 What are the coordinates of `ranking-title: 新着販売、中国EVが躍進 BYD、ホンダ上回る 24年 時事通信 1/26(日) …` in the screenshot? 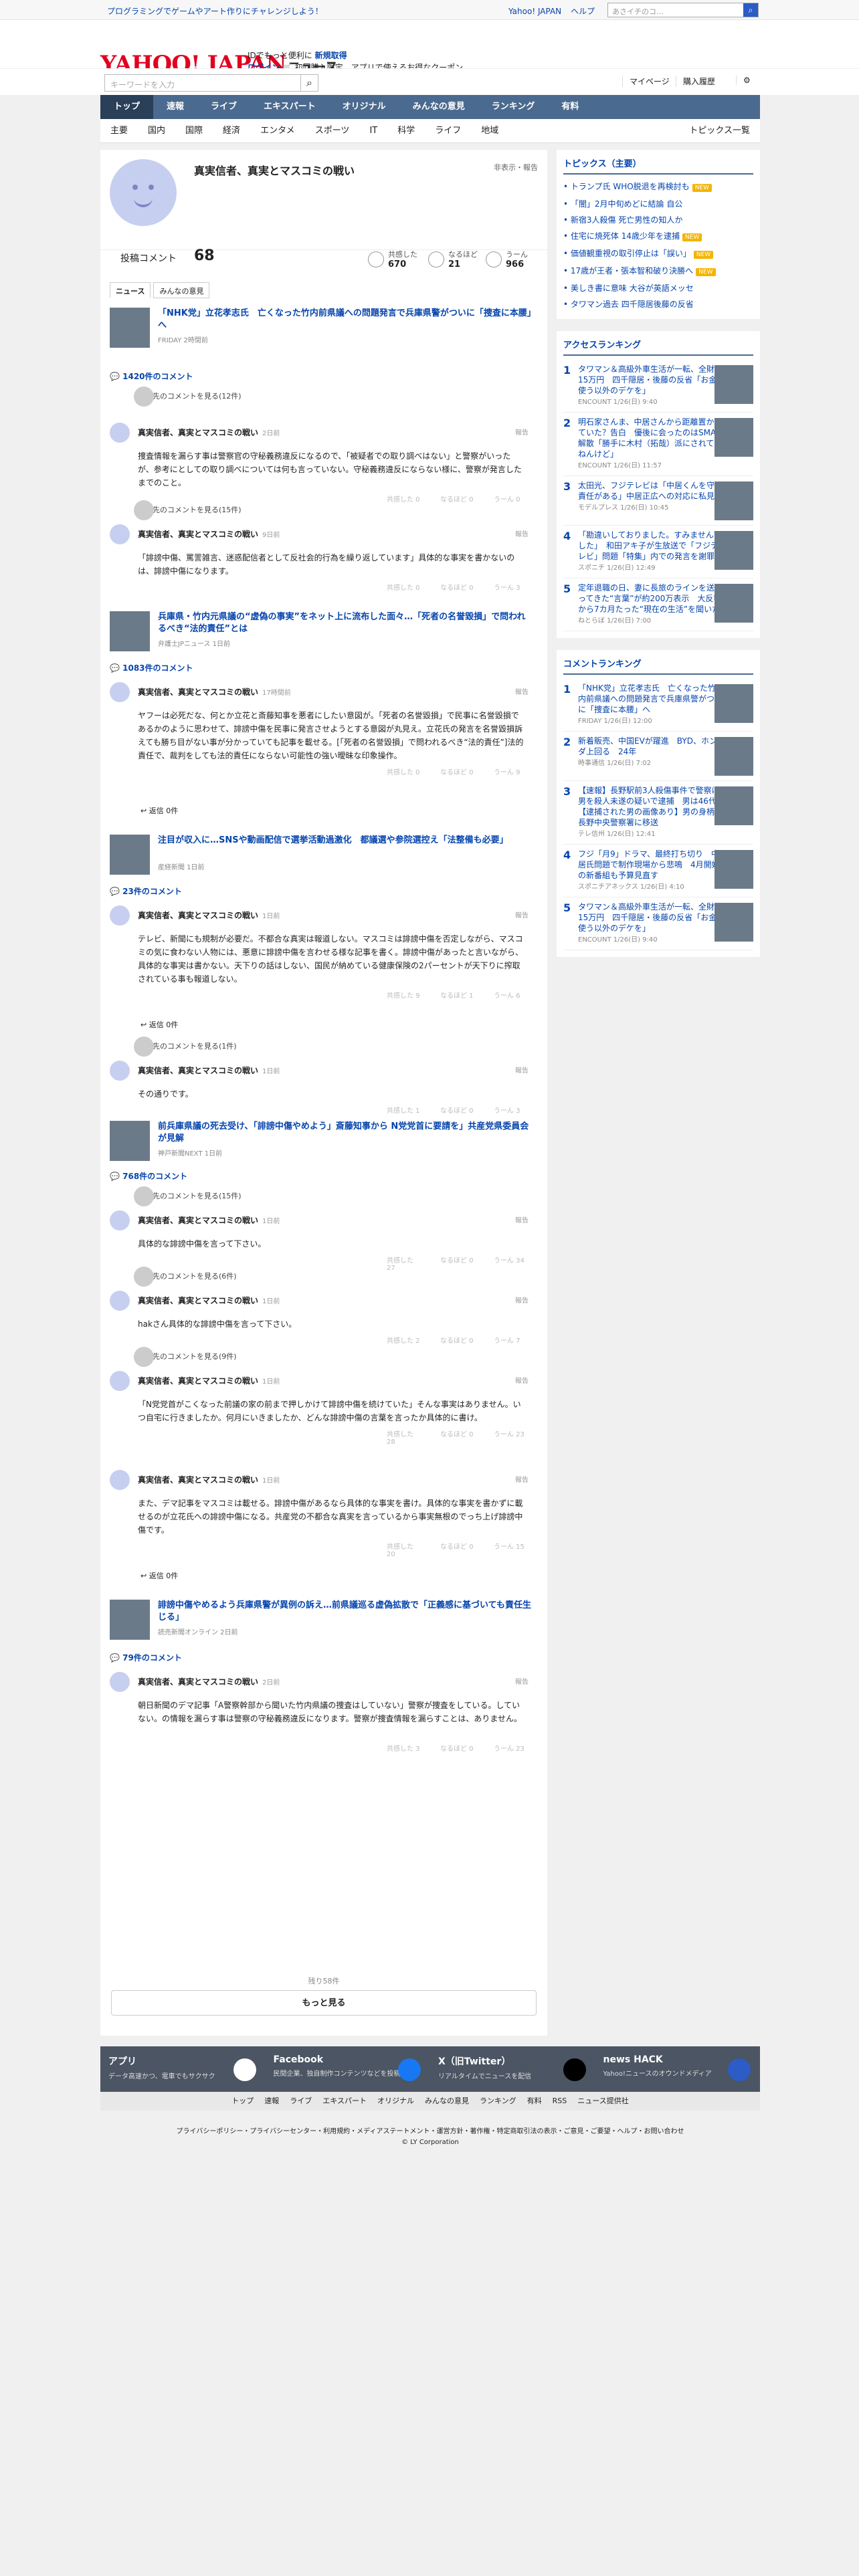 It's located at (650, 756).